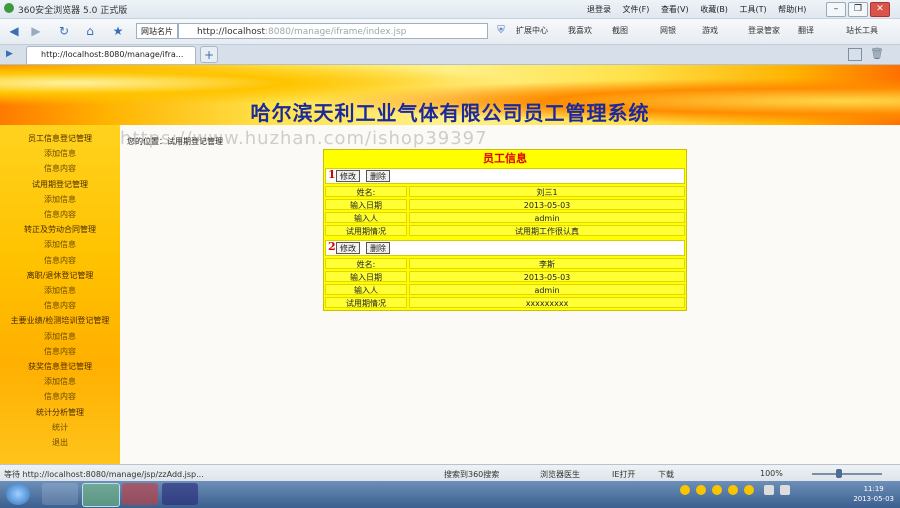  What do you see at coordinates (873, 499) in the screenshot?
I see `clock-date: 2013-05-03` at bounding box center [873, 499].